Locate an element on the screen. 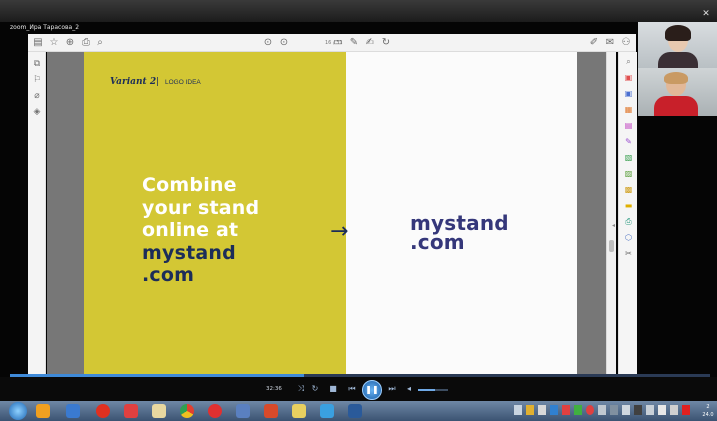 The image size is (717, 421). pdf-reader-icon is located at coordinates (271, 411).